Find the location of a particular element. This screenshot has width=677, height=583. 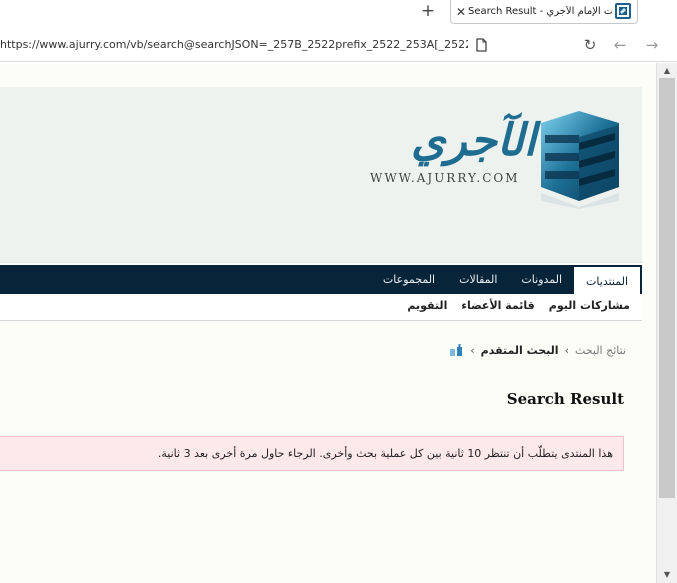

scroll-thumb is located at coordinates (667, 288).